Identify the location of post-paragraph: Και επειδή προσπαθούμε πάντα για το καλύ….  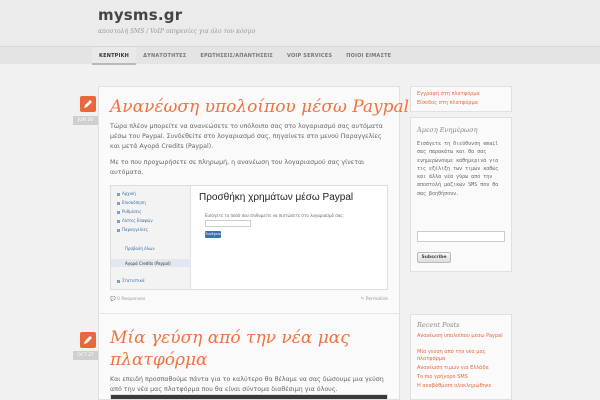
(247, 384).